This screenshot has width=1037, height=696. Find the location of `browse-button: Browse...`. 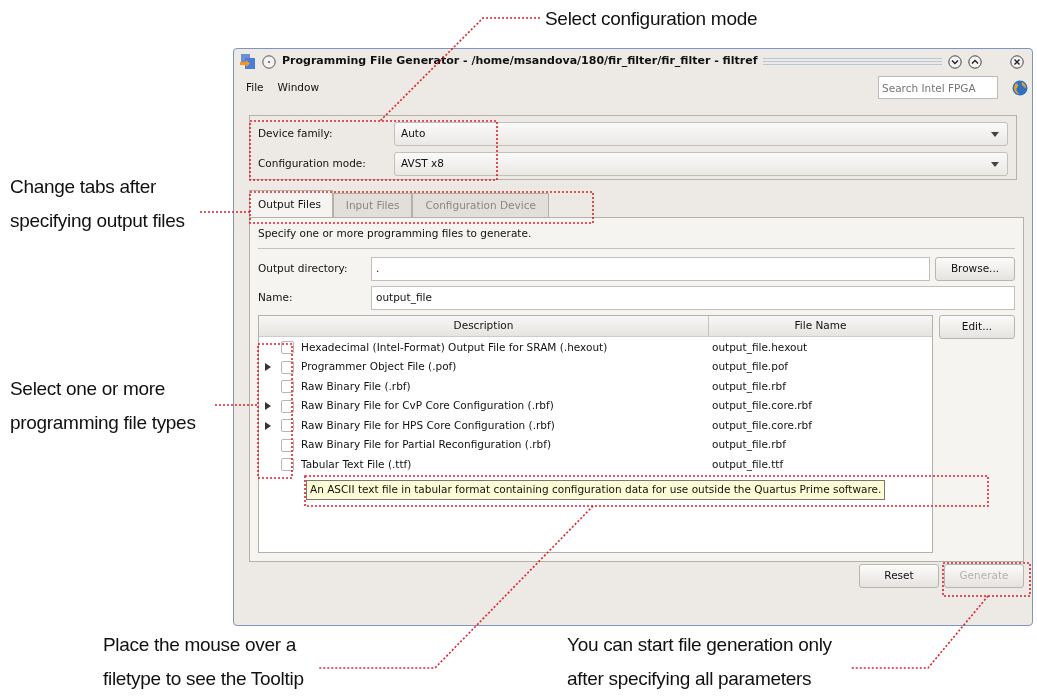

browse-button: Browse... is located at coordinates (975, 268).